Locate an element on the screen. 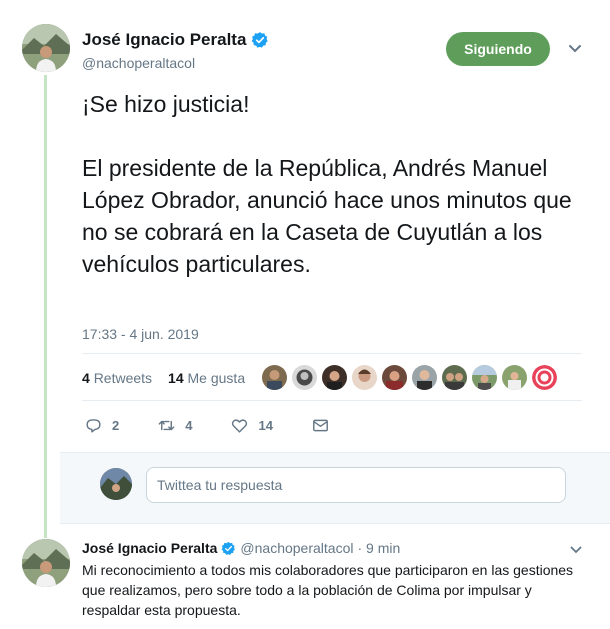 This screenshot has height=629, width=610. retweet-count: 4 is located at coordinates (189, 425).